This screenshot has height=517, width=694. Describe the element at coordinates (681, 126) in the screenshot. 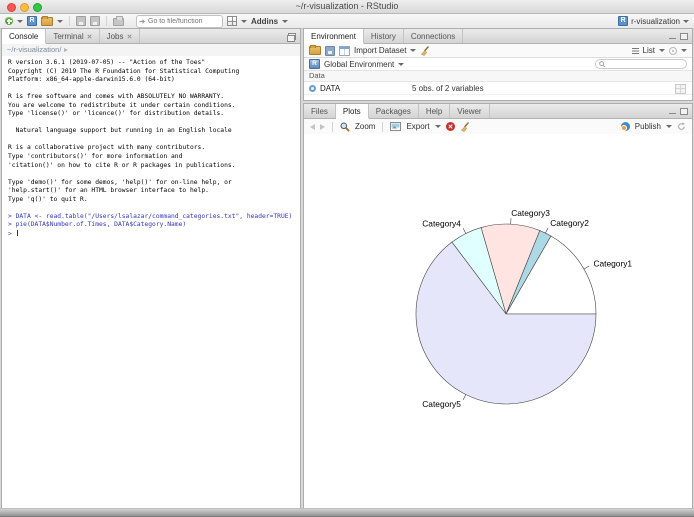

I see `refresh-icon` at that location.